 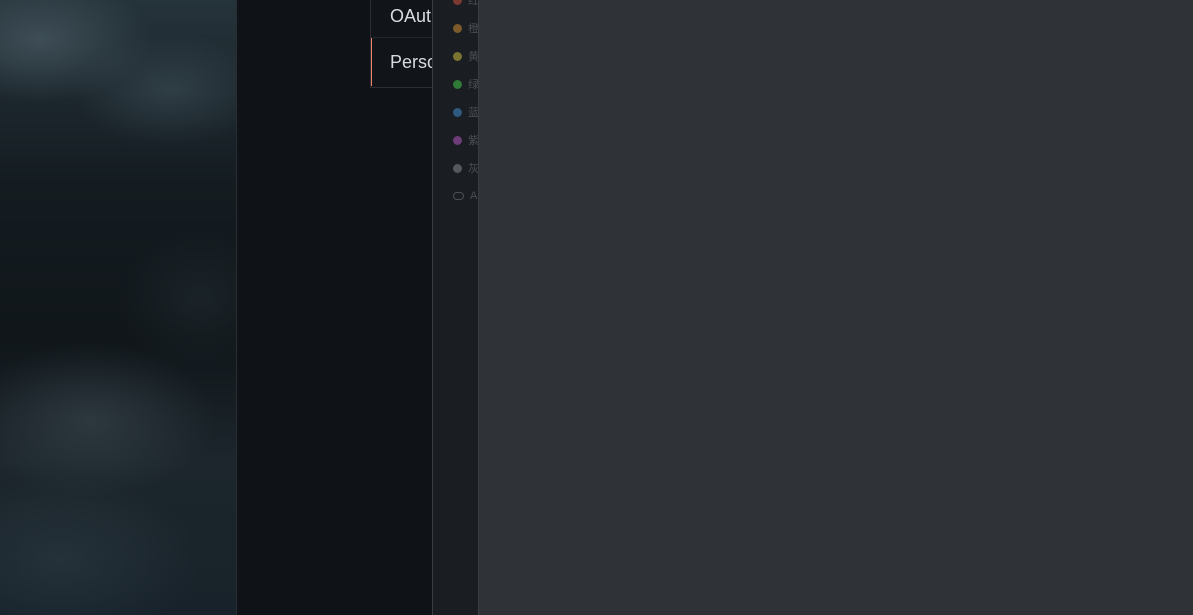 I want to click on label-more: A, so click(x=465, y=196).